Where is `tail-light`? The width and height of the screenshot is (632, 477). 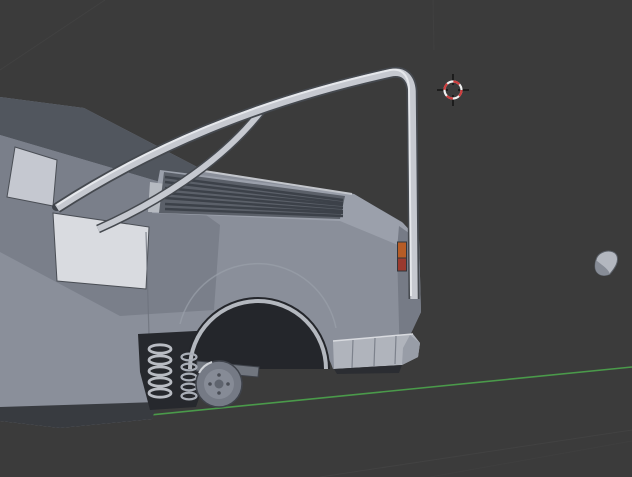 tail-light is located at coordinates (402, 256).